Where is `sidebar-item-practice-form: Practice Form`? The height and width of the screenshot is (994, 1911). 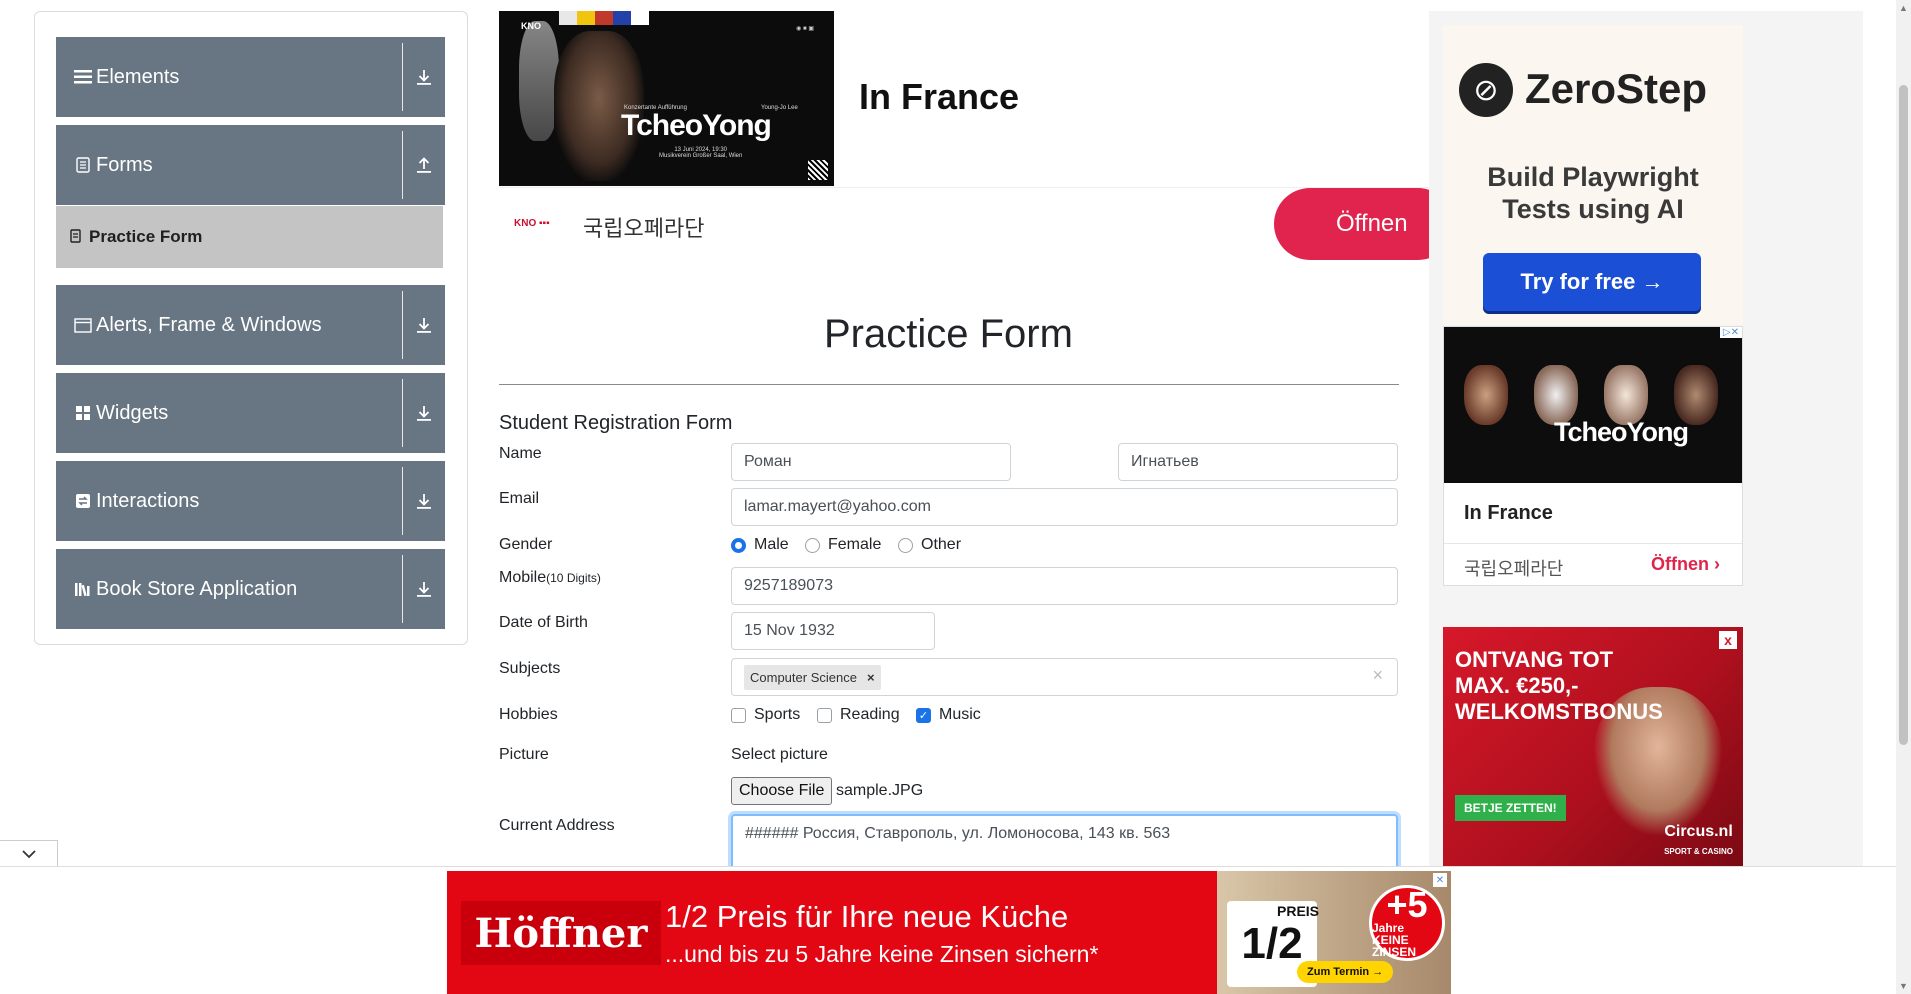 sidebar-item-practice-form: Practice Form is located at coordinates (250, 237).